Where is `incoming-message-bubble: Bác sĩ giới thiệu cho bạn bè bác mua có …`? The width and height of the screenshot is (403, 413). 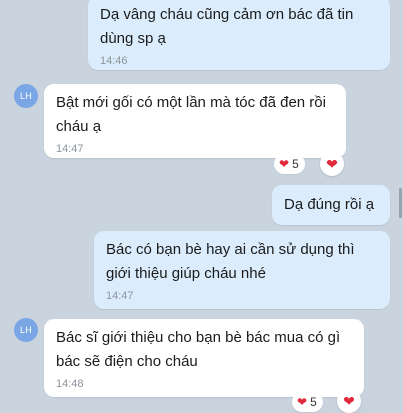 incoming-message-bubble: Bác sĩ giới thiệu cho bạn bè bác mua có … is located at coordinates (204, 358).